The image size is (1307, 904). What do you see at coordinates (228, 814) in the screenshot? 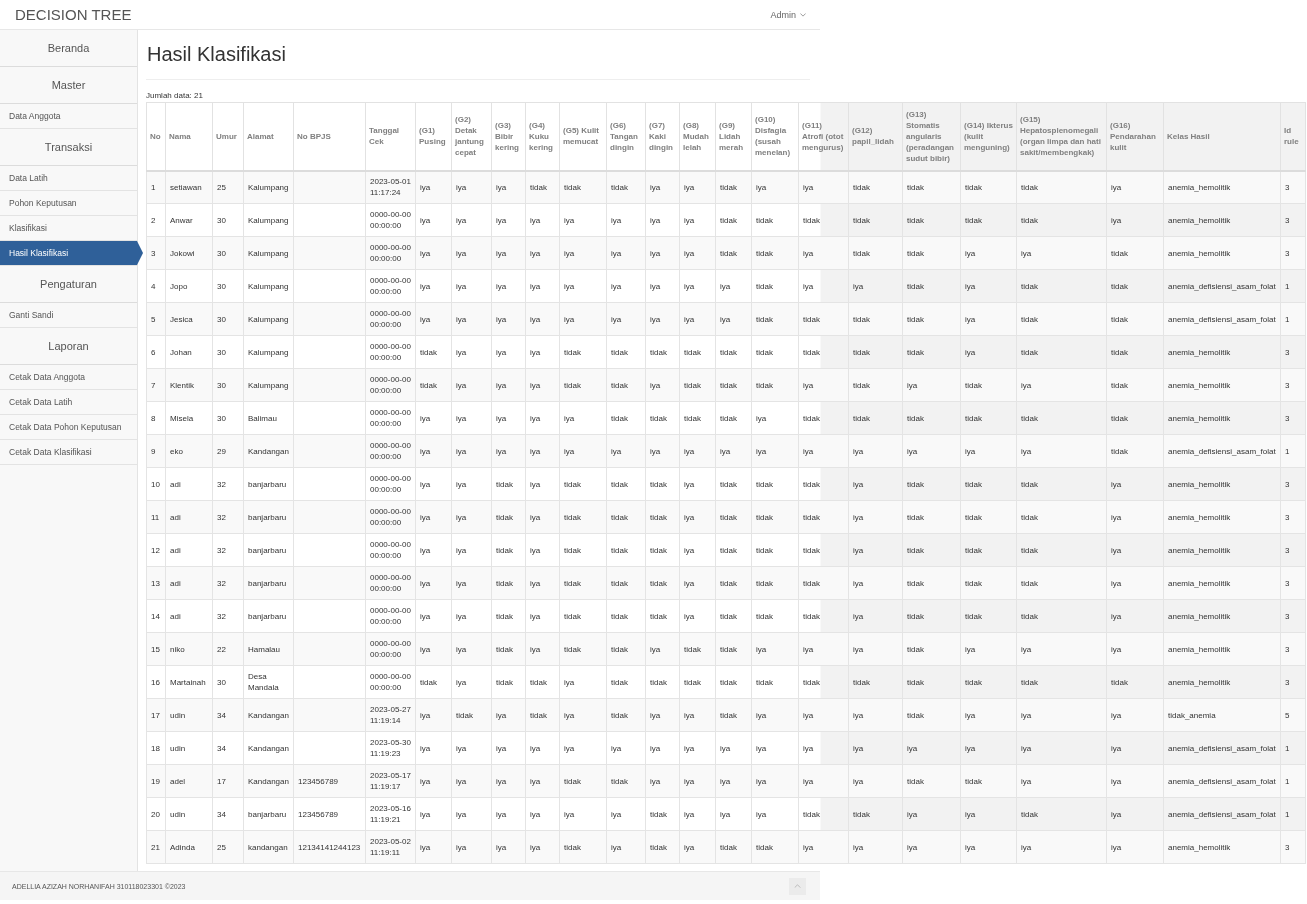
I see `table-cell: 34` at bounding box center [228, 814].